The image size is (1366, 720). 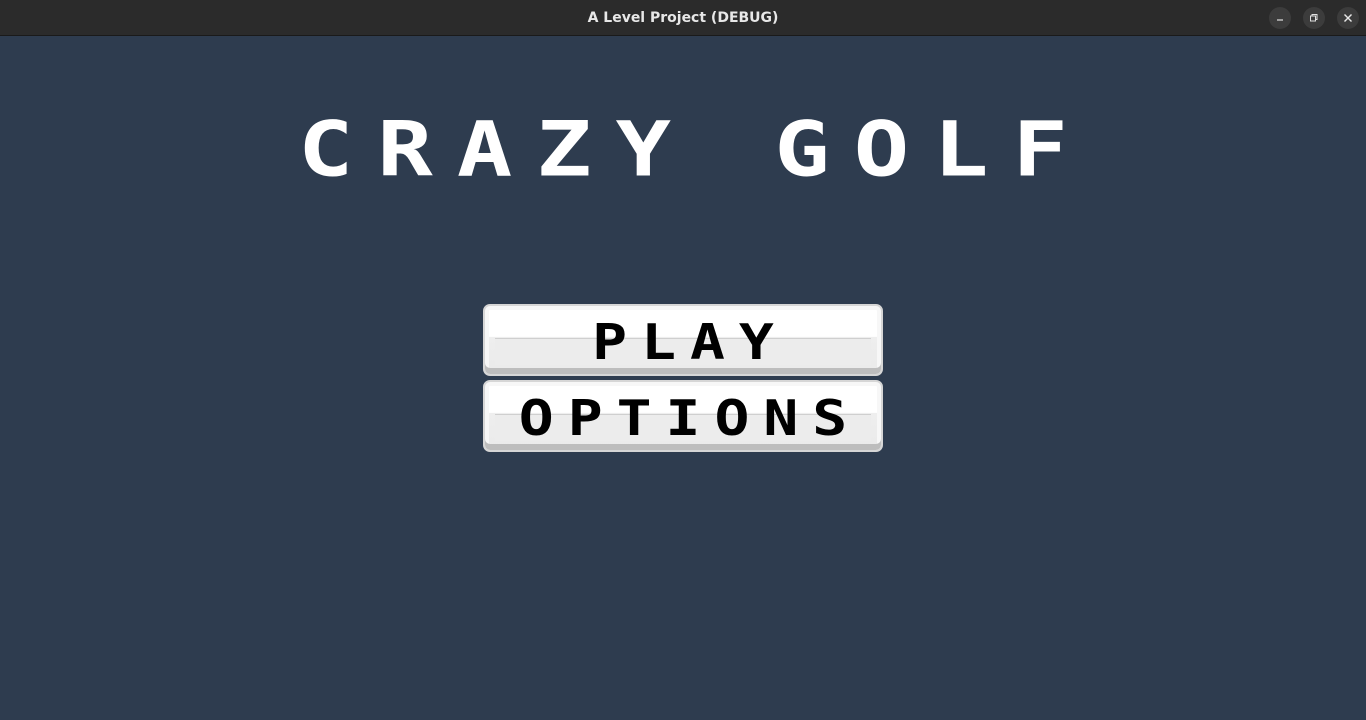 I want to click on close-icon, so click(x=1348, y=18).